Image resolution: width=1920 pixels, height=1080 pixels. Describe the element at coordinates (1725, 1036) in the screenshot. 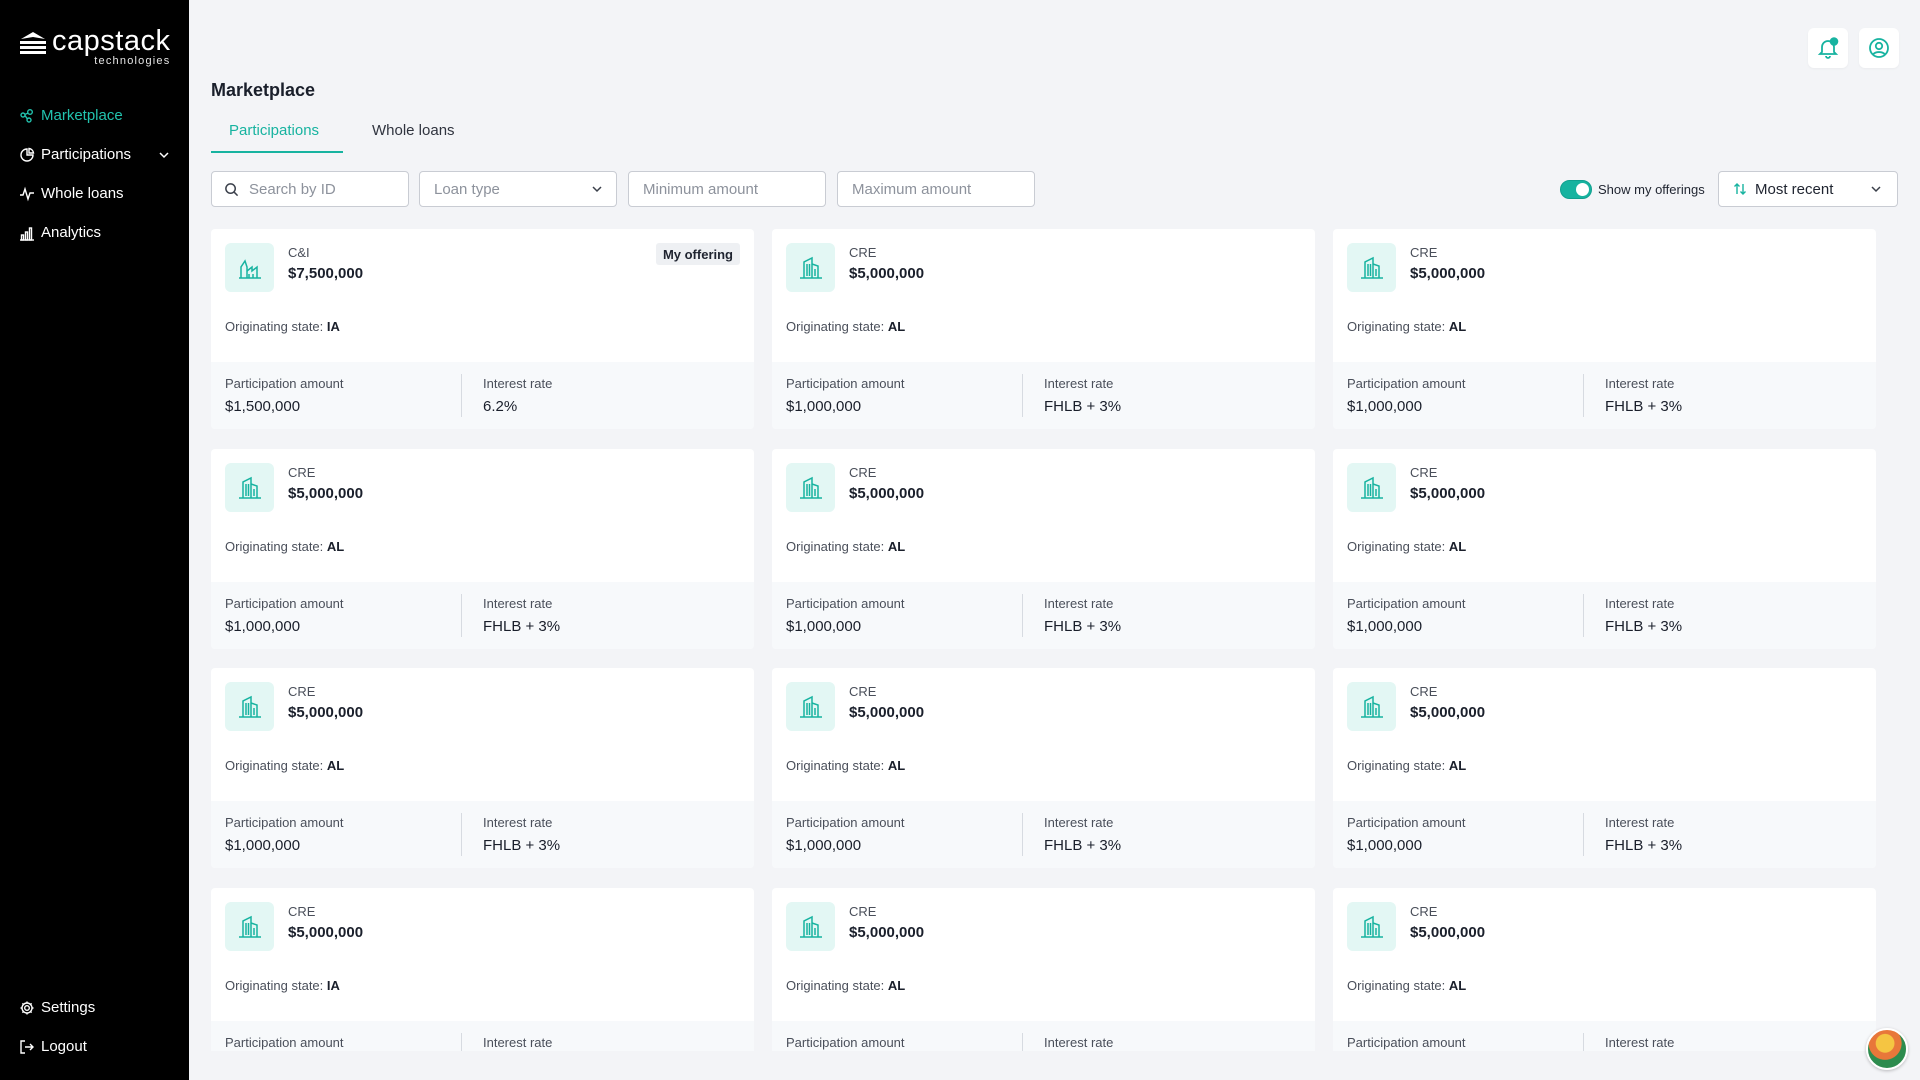

I see `interest-rate: Interest rate` at that location.